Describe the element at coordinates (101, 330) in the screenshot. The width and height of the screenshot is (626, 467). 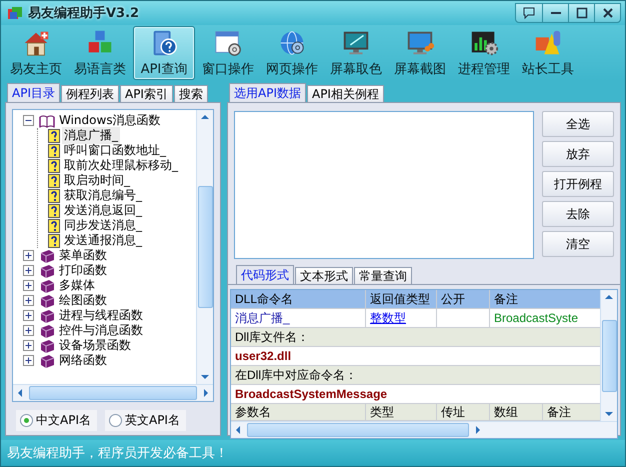
I see `tree-item: 控件与消息函数` at that location.